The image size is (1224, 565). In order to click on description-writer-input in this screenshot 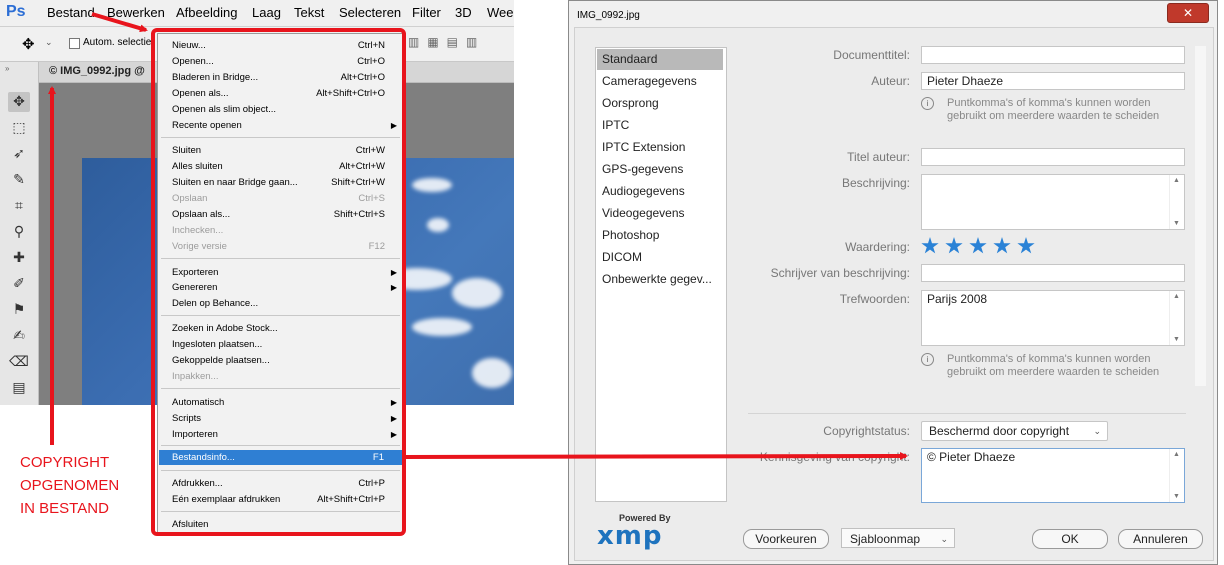, I will do `click(1053, 273)`.